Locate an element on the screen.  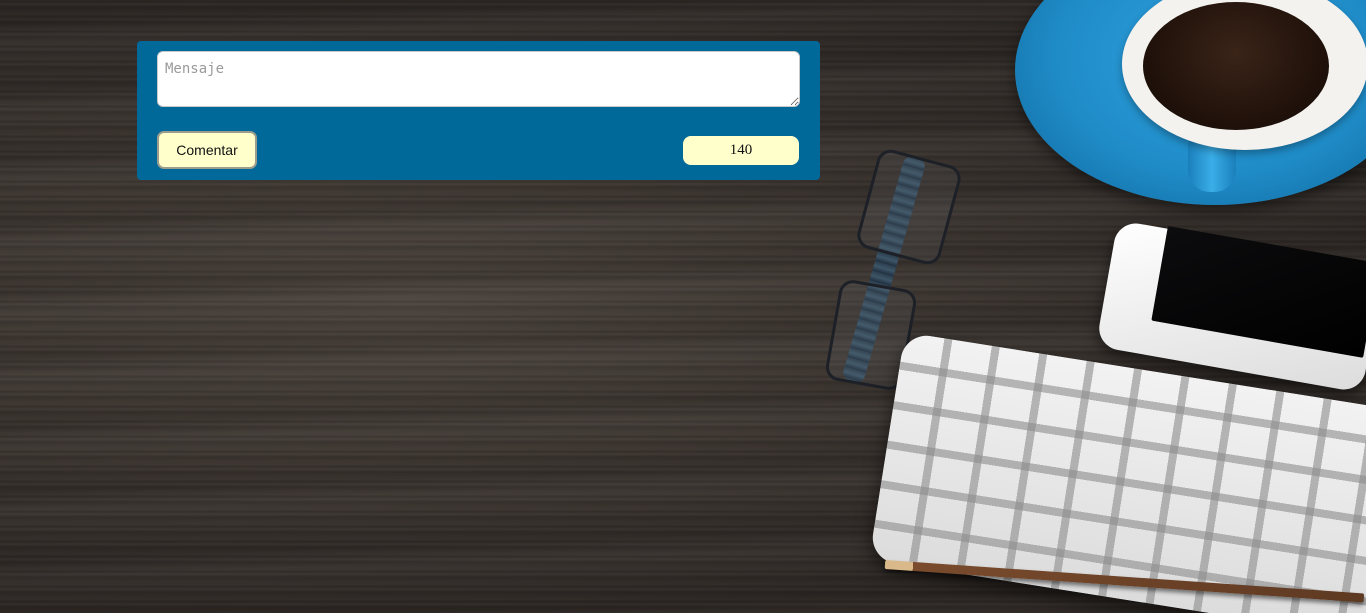
glasses-lens-top is located at coordinates (909, 207).